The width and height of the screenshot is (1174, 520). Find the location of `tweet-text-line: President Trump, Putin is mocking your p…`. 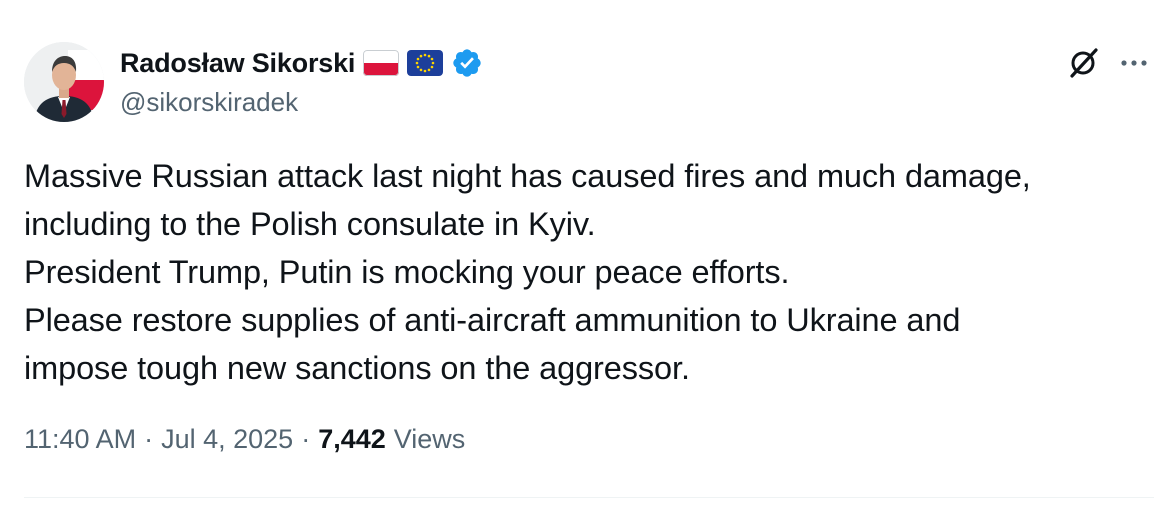

tweet-text-line: President Trump, Putin is mocking your p… is located at coordinates (407, 272).